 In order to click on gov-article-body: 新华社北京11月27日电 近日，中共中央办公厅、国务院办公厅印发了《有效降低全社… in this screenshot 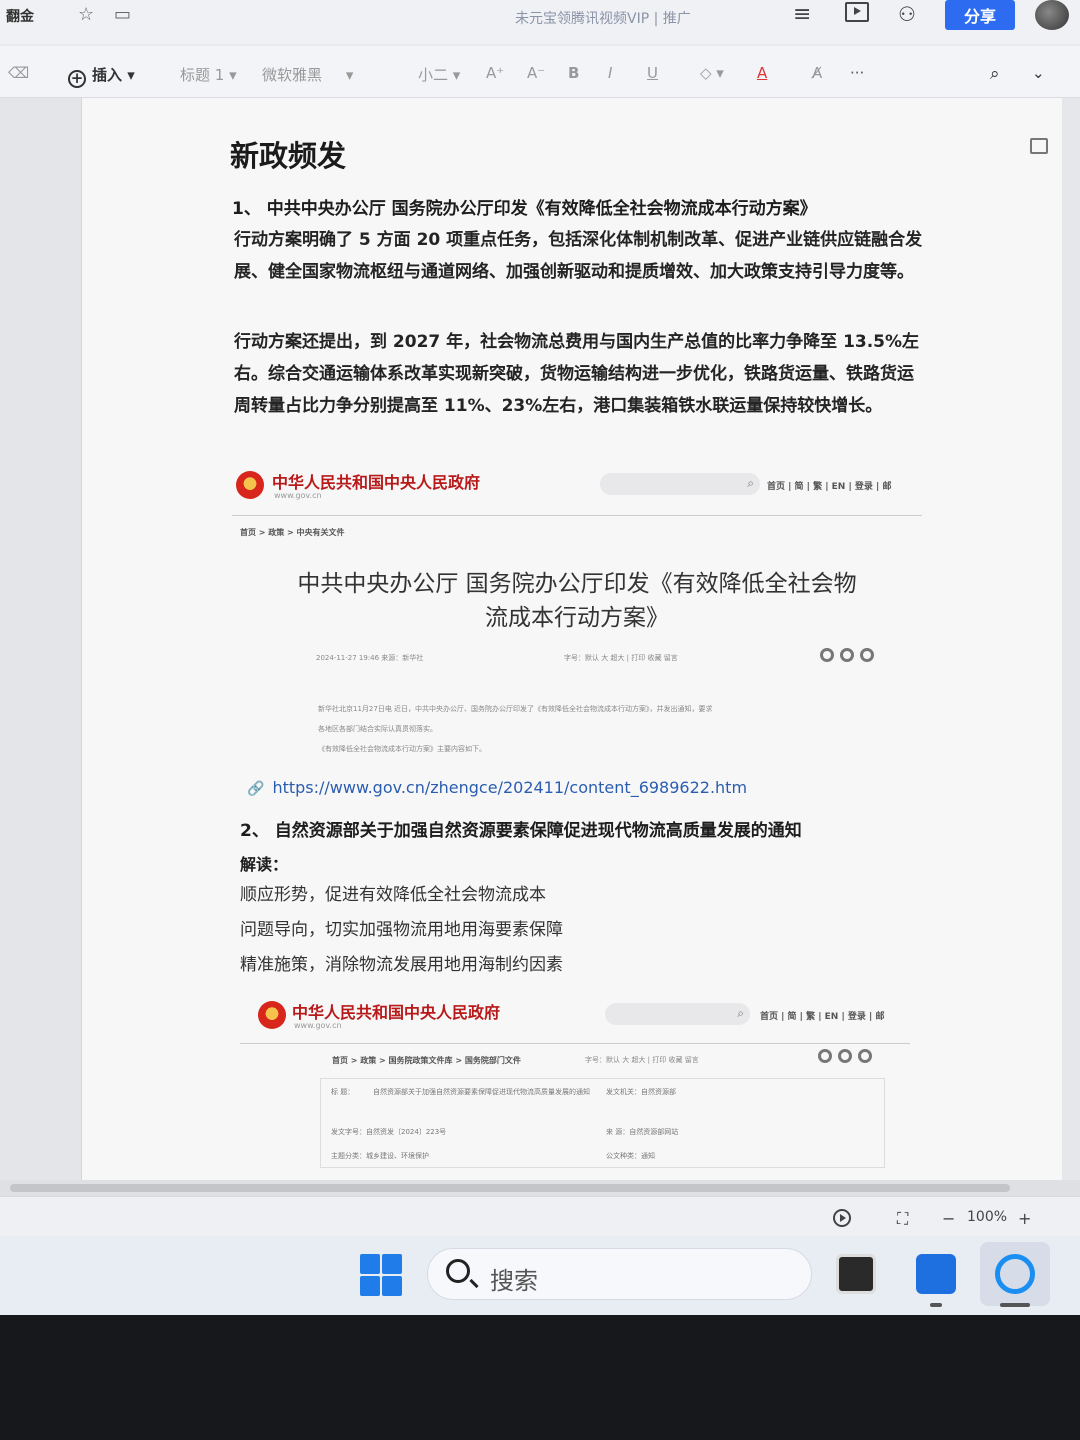, I will do `click(598, 729)`.